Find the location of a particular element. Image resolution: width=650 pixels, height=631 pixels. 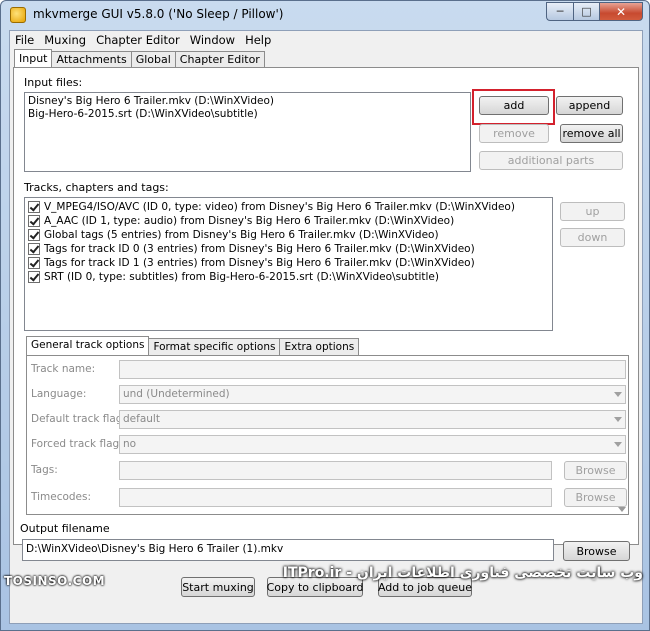

timecodes-label: Timecodes: is located at coordinates (61, 497).